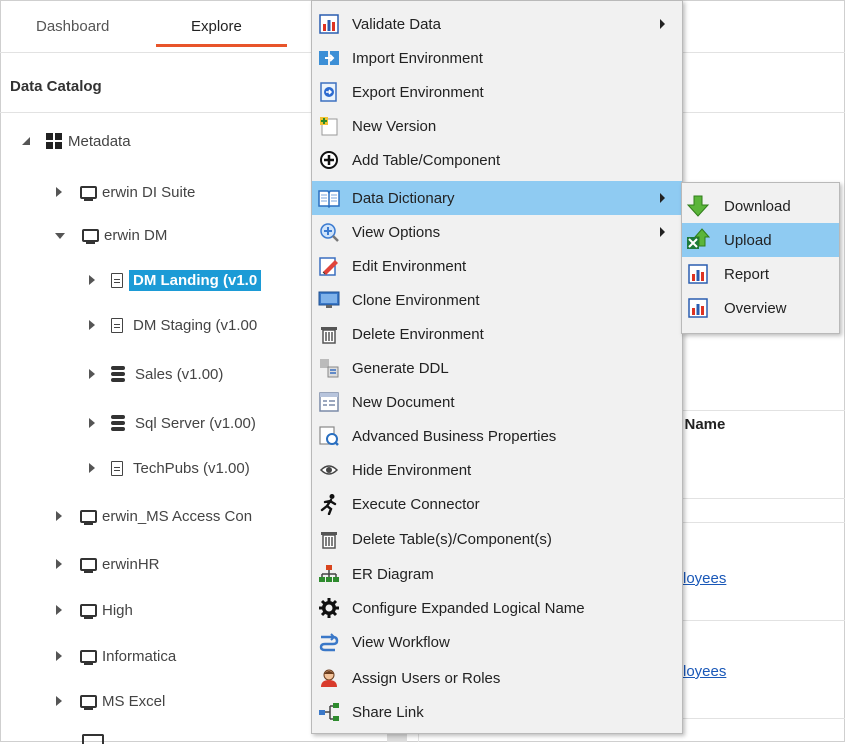 The width and height of the screenshot is (845, 744). I want to click on menu-item-view-options: View Options, so click(497, 232).